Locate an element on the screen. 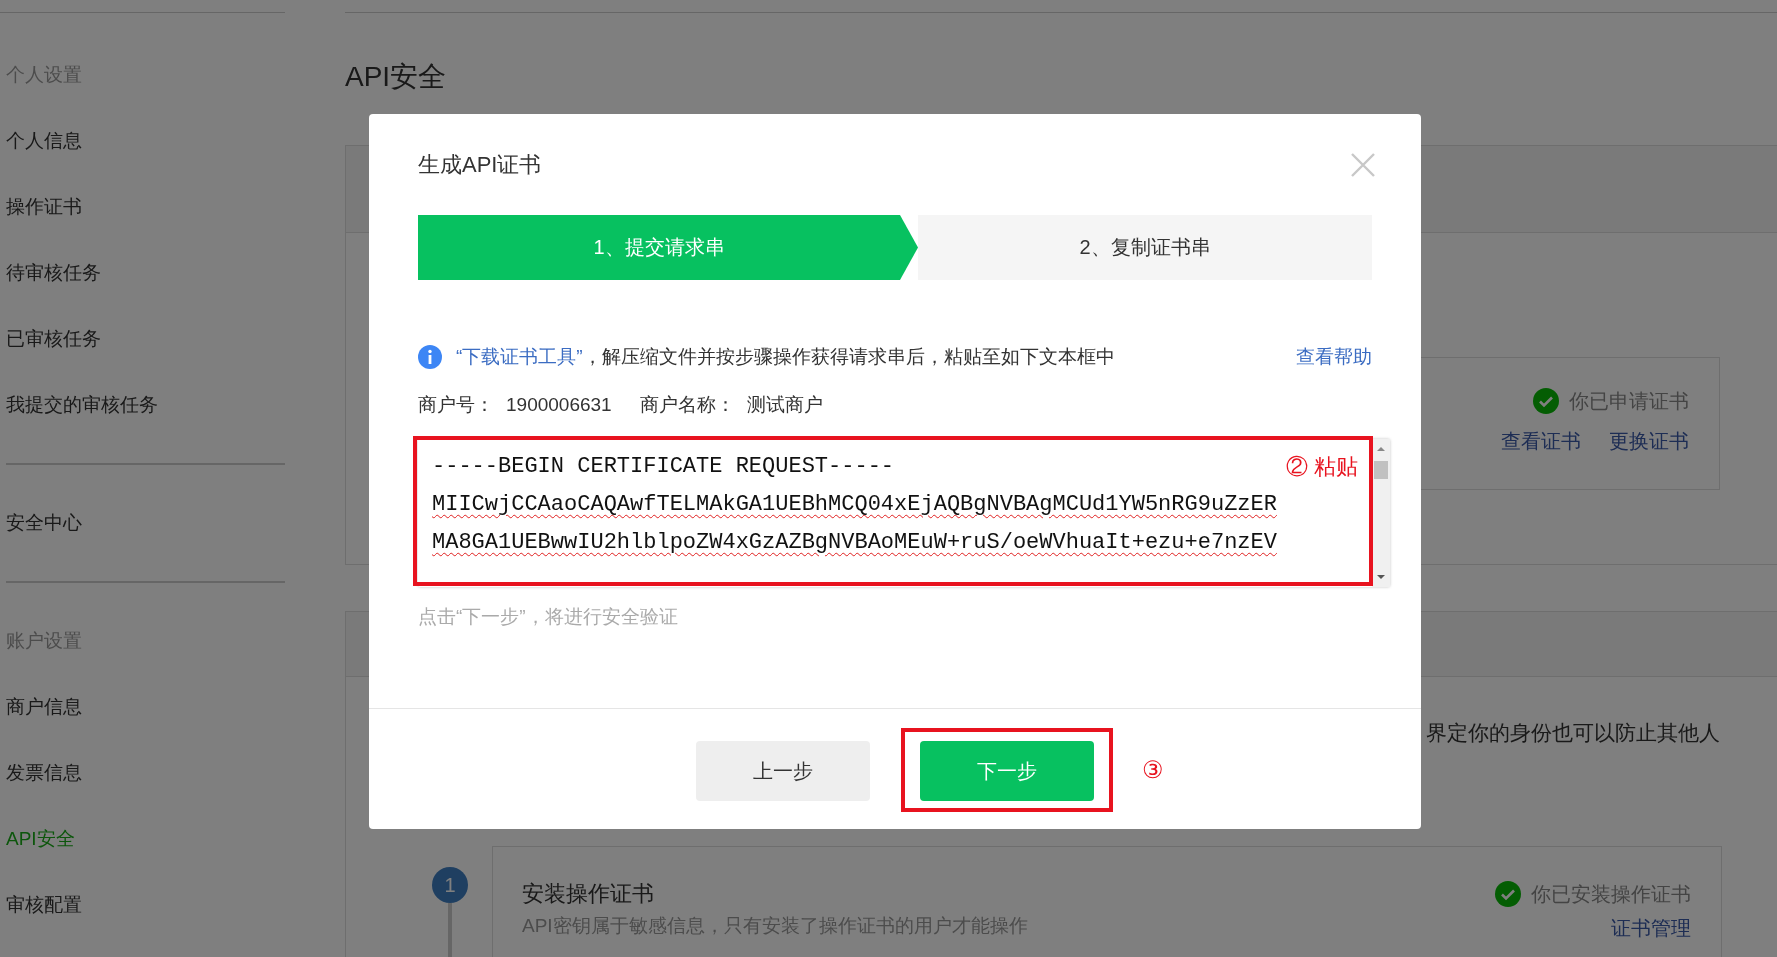 Image resolution: width=1777 pixels, height=957 pixels. status-text: 你已安装操作证书 is located at coordinates (1611, 894).